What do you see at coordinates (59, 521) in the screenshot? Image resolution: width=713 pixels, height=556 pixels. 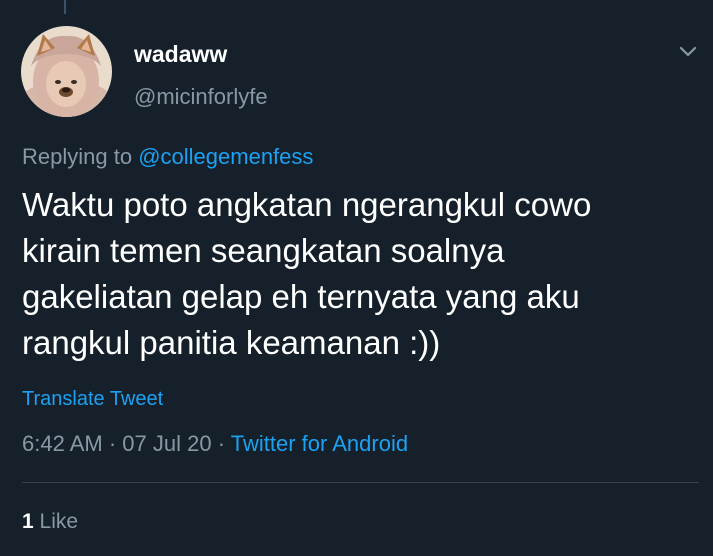 I see `like-label: Like` at bounding box center [59, 521].